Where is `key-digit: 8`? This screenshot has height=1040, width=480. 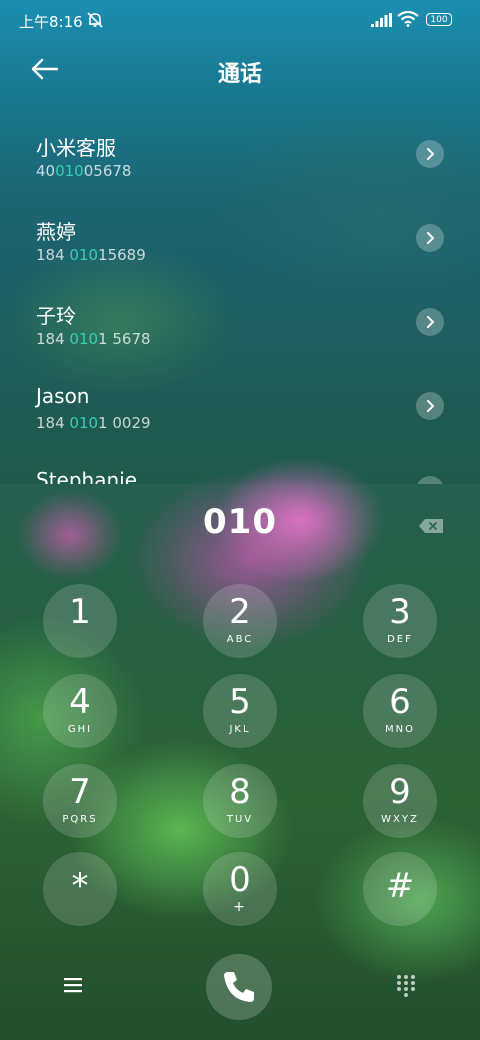
key-digit: 8 is located at coordinates (240, 792).